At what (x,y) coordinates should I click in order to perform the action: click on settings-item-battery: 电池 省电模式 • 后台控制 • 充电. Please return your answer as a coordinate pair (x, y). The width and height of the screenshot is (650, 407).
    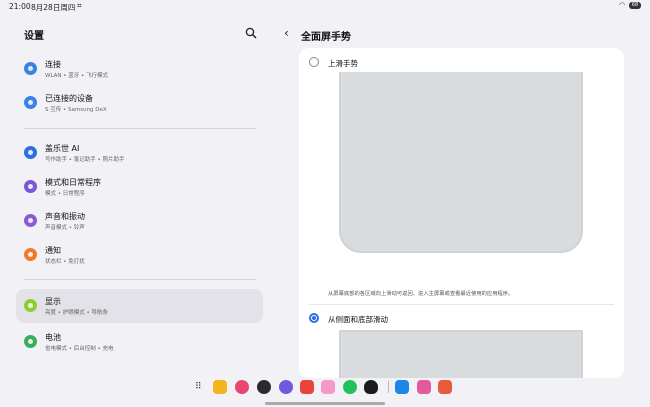
    Looking at the image, I should click on (139, 342).